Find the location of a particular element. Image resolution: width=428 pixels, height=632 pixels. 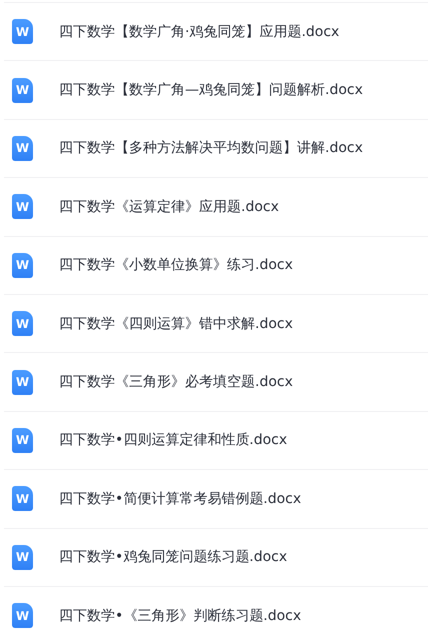

file-name: 四下数学•鸡兔同笼问题练习题.docx is located at coordinates (173, 557).